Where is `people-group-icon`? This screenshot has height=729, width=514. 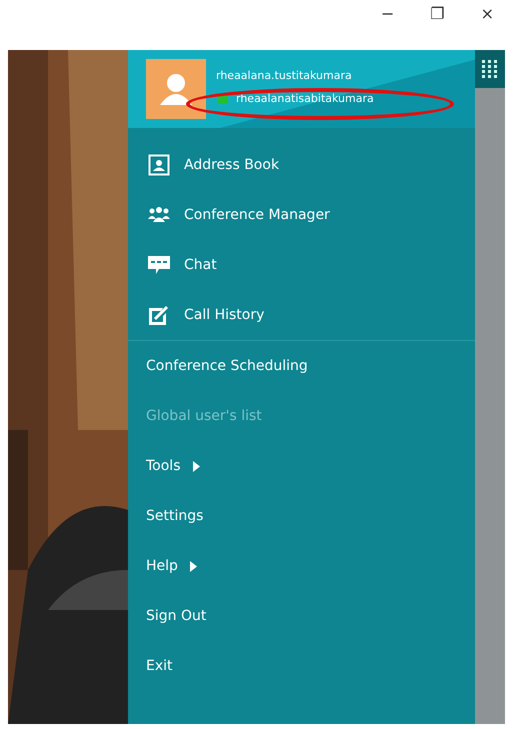
people-group-icon is located at coordinates (159, 215).